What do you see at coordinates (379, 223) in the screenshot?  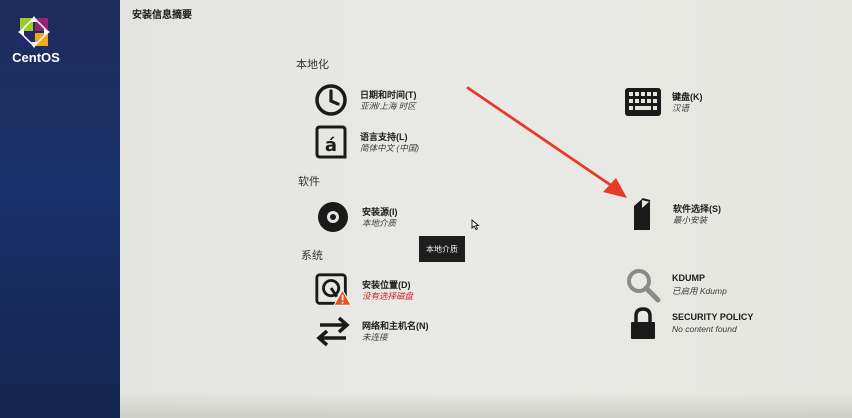 I see `spoke-installation-source-status: 本地介质` at bounding box center [379, 223].